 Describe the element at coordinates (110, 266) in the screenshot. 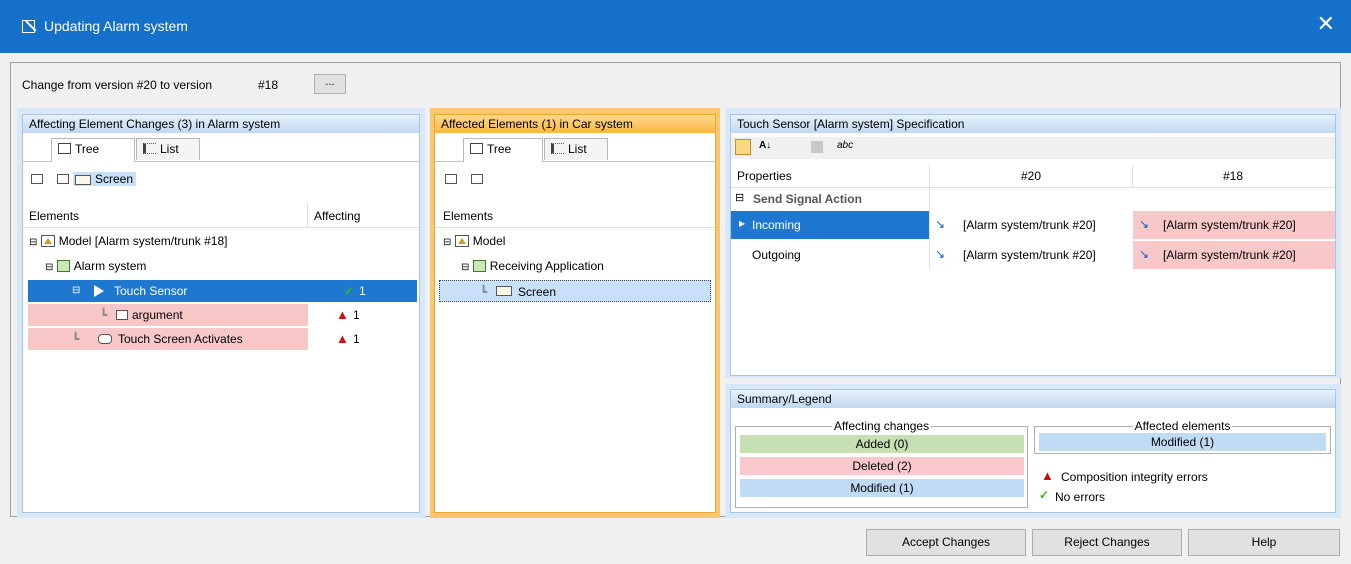

I see `row-label: Alarm system` at that location.